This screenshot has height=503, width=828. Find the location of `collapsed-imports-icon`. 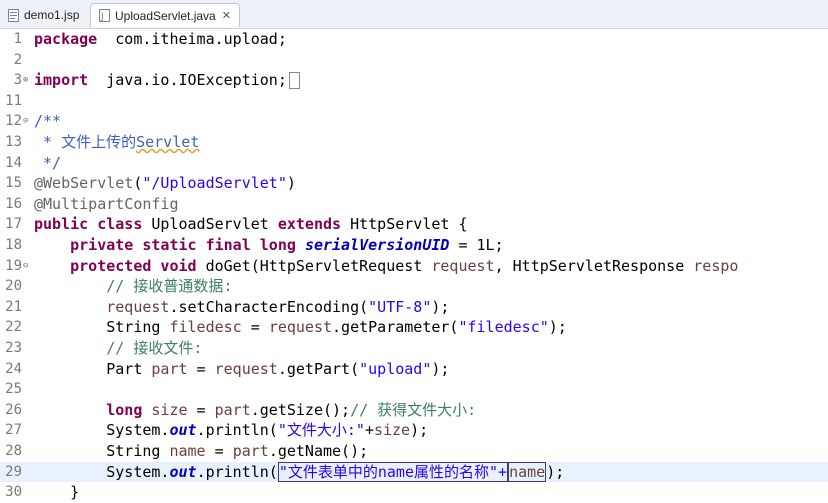

collapsed-imports-icon is located at coordinates (294, 81).